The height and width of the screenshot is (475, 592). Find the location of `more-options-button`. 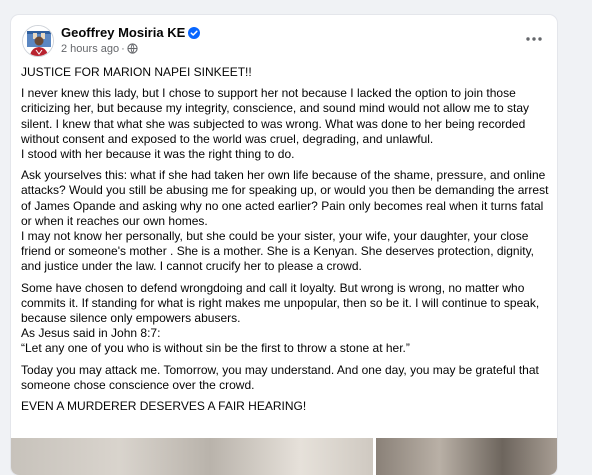

more-options-button is located at coordinates (534, 39).